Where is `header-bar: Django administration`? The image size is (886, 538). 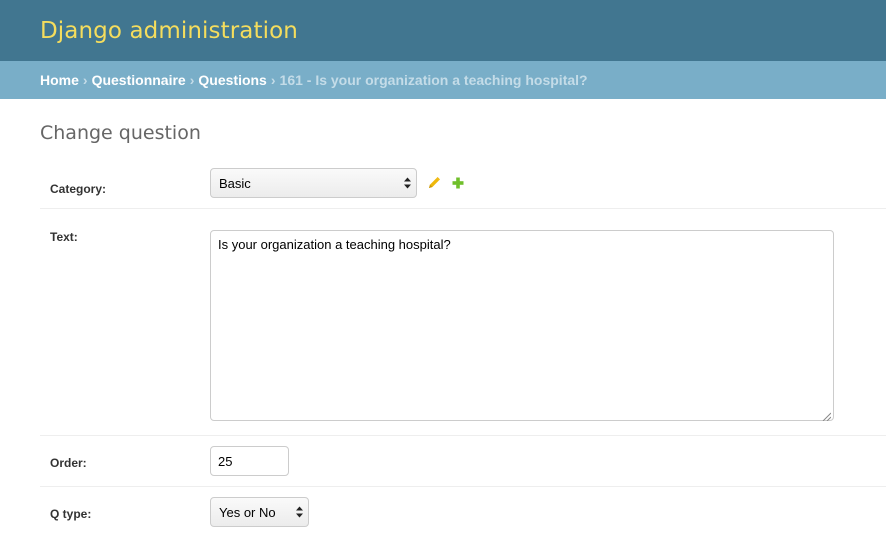 header-bar: Django administration is located at coordinates (443, 30).